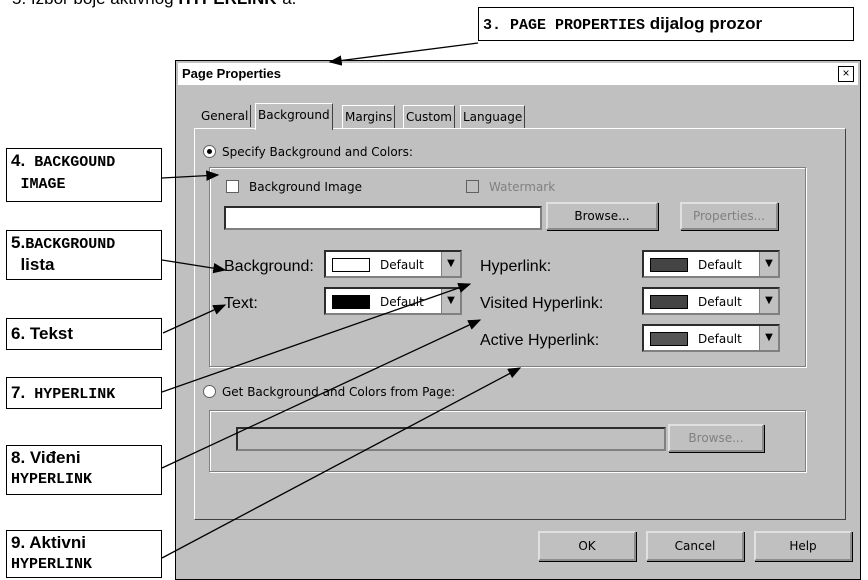 The width and height of the screenshot is (868, 580). I want to click on tab-background: Background, so click(294, 116).